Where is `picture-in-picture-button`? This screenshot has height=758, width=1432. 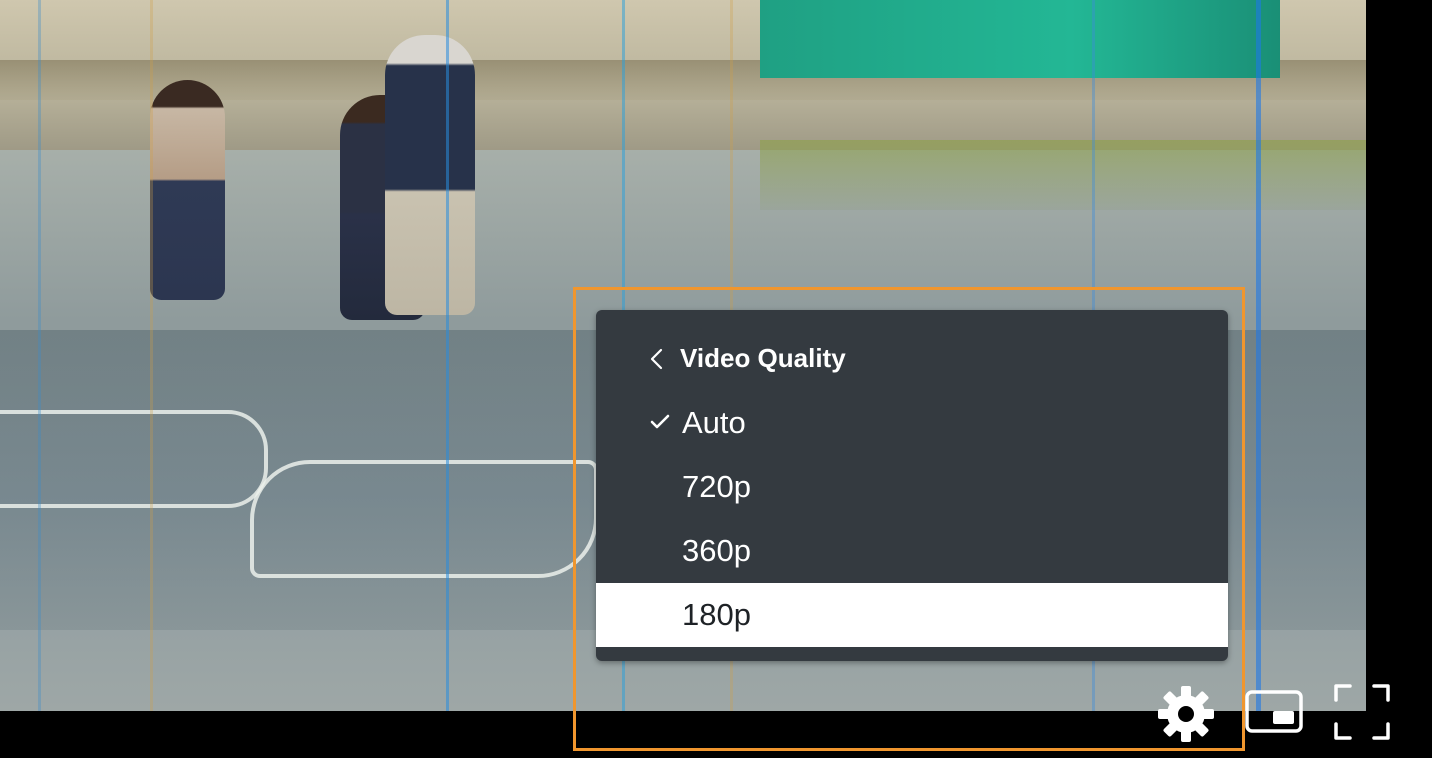
picture-in-picture-button is located at coordinates (1274, 713).